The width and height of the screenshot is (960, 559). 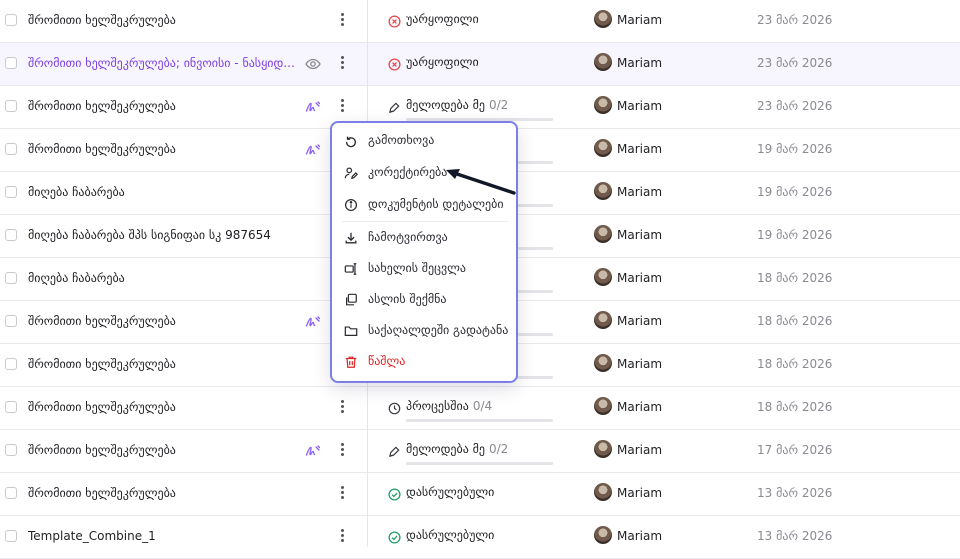 I want to click on document-name: მიღება ჩაბარება შპს სიგნიფაი სკ 987654, so click(x=149, y=235).